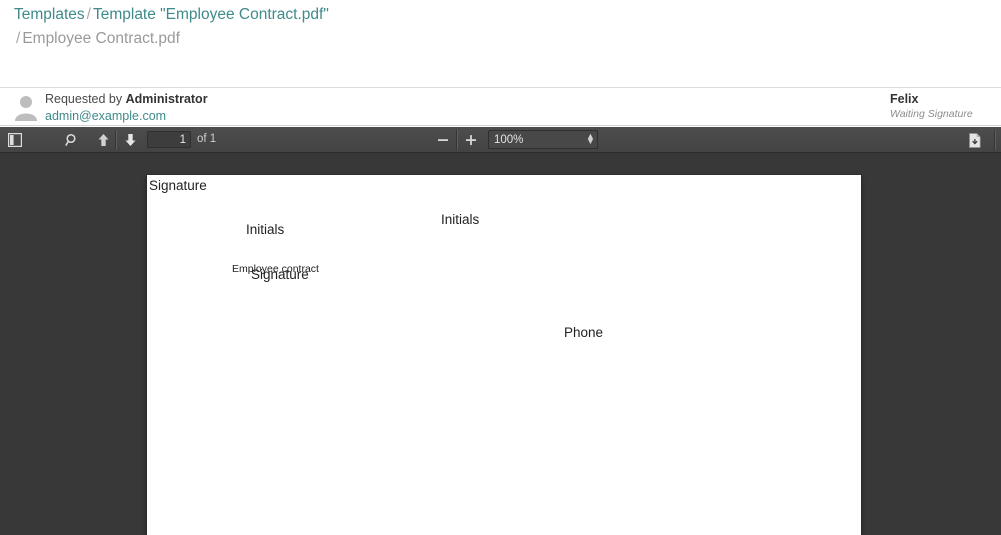 The height and width of the screenshot is (535, 1001). Describe the element at coordinates (49, 14) in the screenshot. I see `breadcrumb-link-templates: Templates` at that location.